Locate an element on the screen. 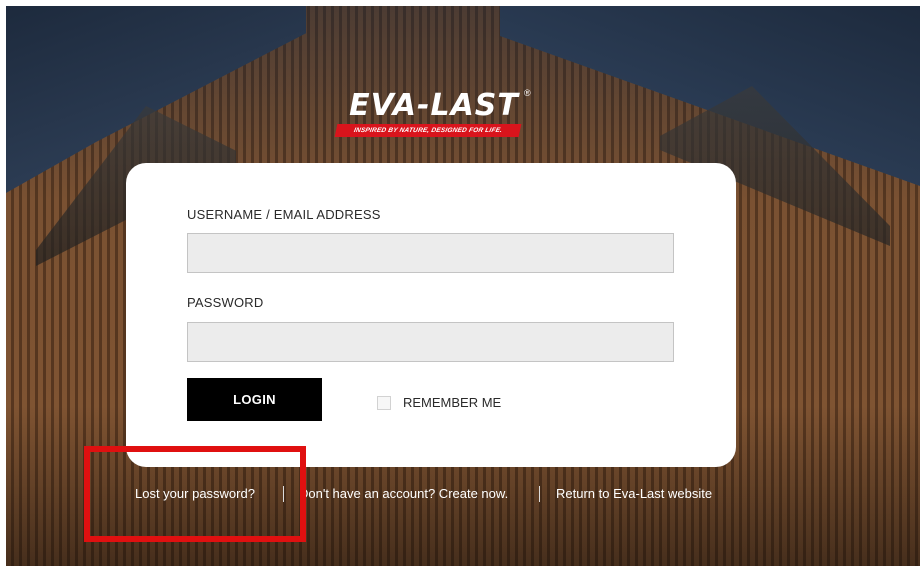 The image size is (920, 566). remember-me-checkbox is located at coordinates (384, 402).